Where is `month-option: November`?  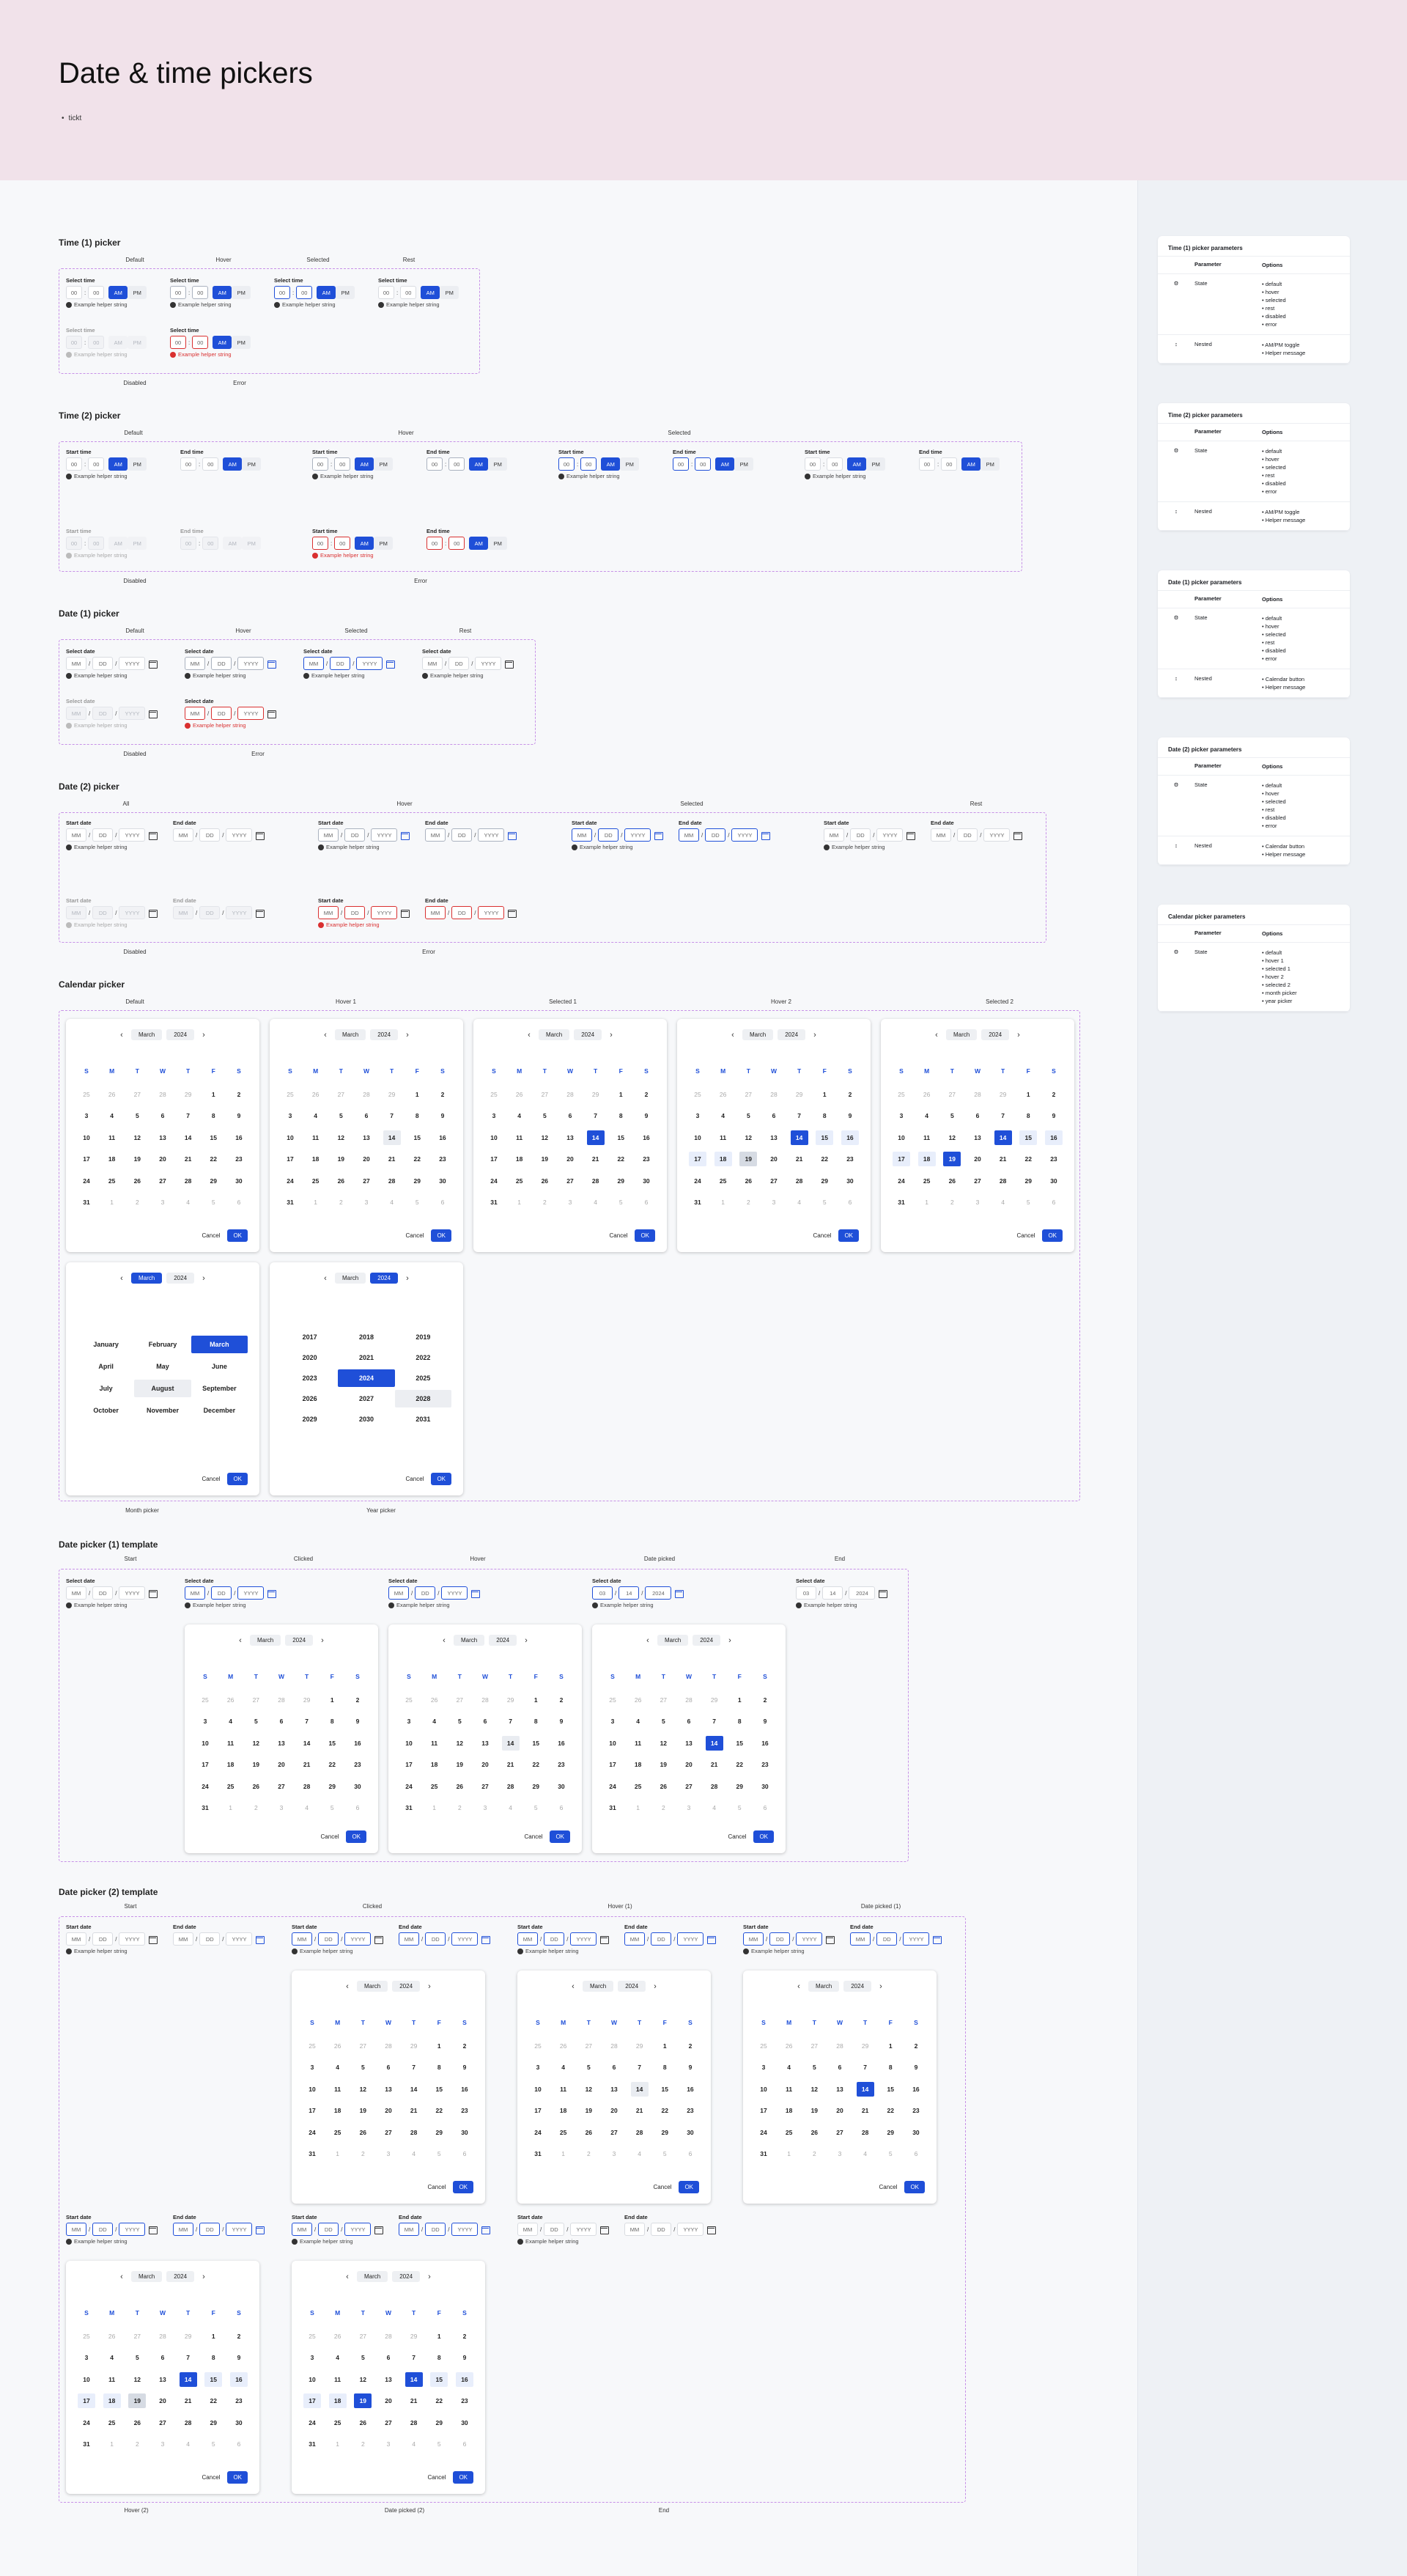
month-option: November is located at coordinates (162, 1410).